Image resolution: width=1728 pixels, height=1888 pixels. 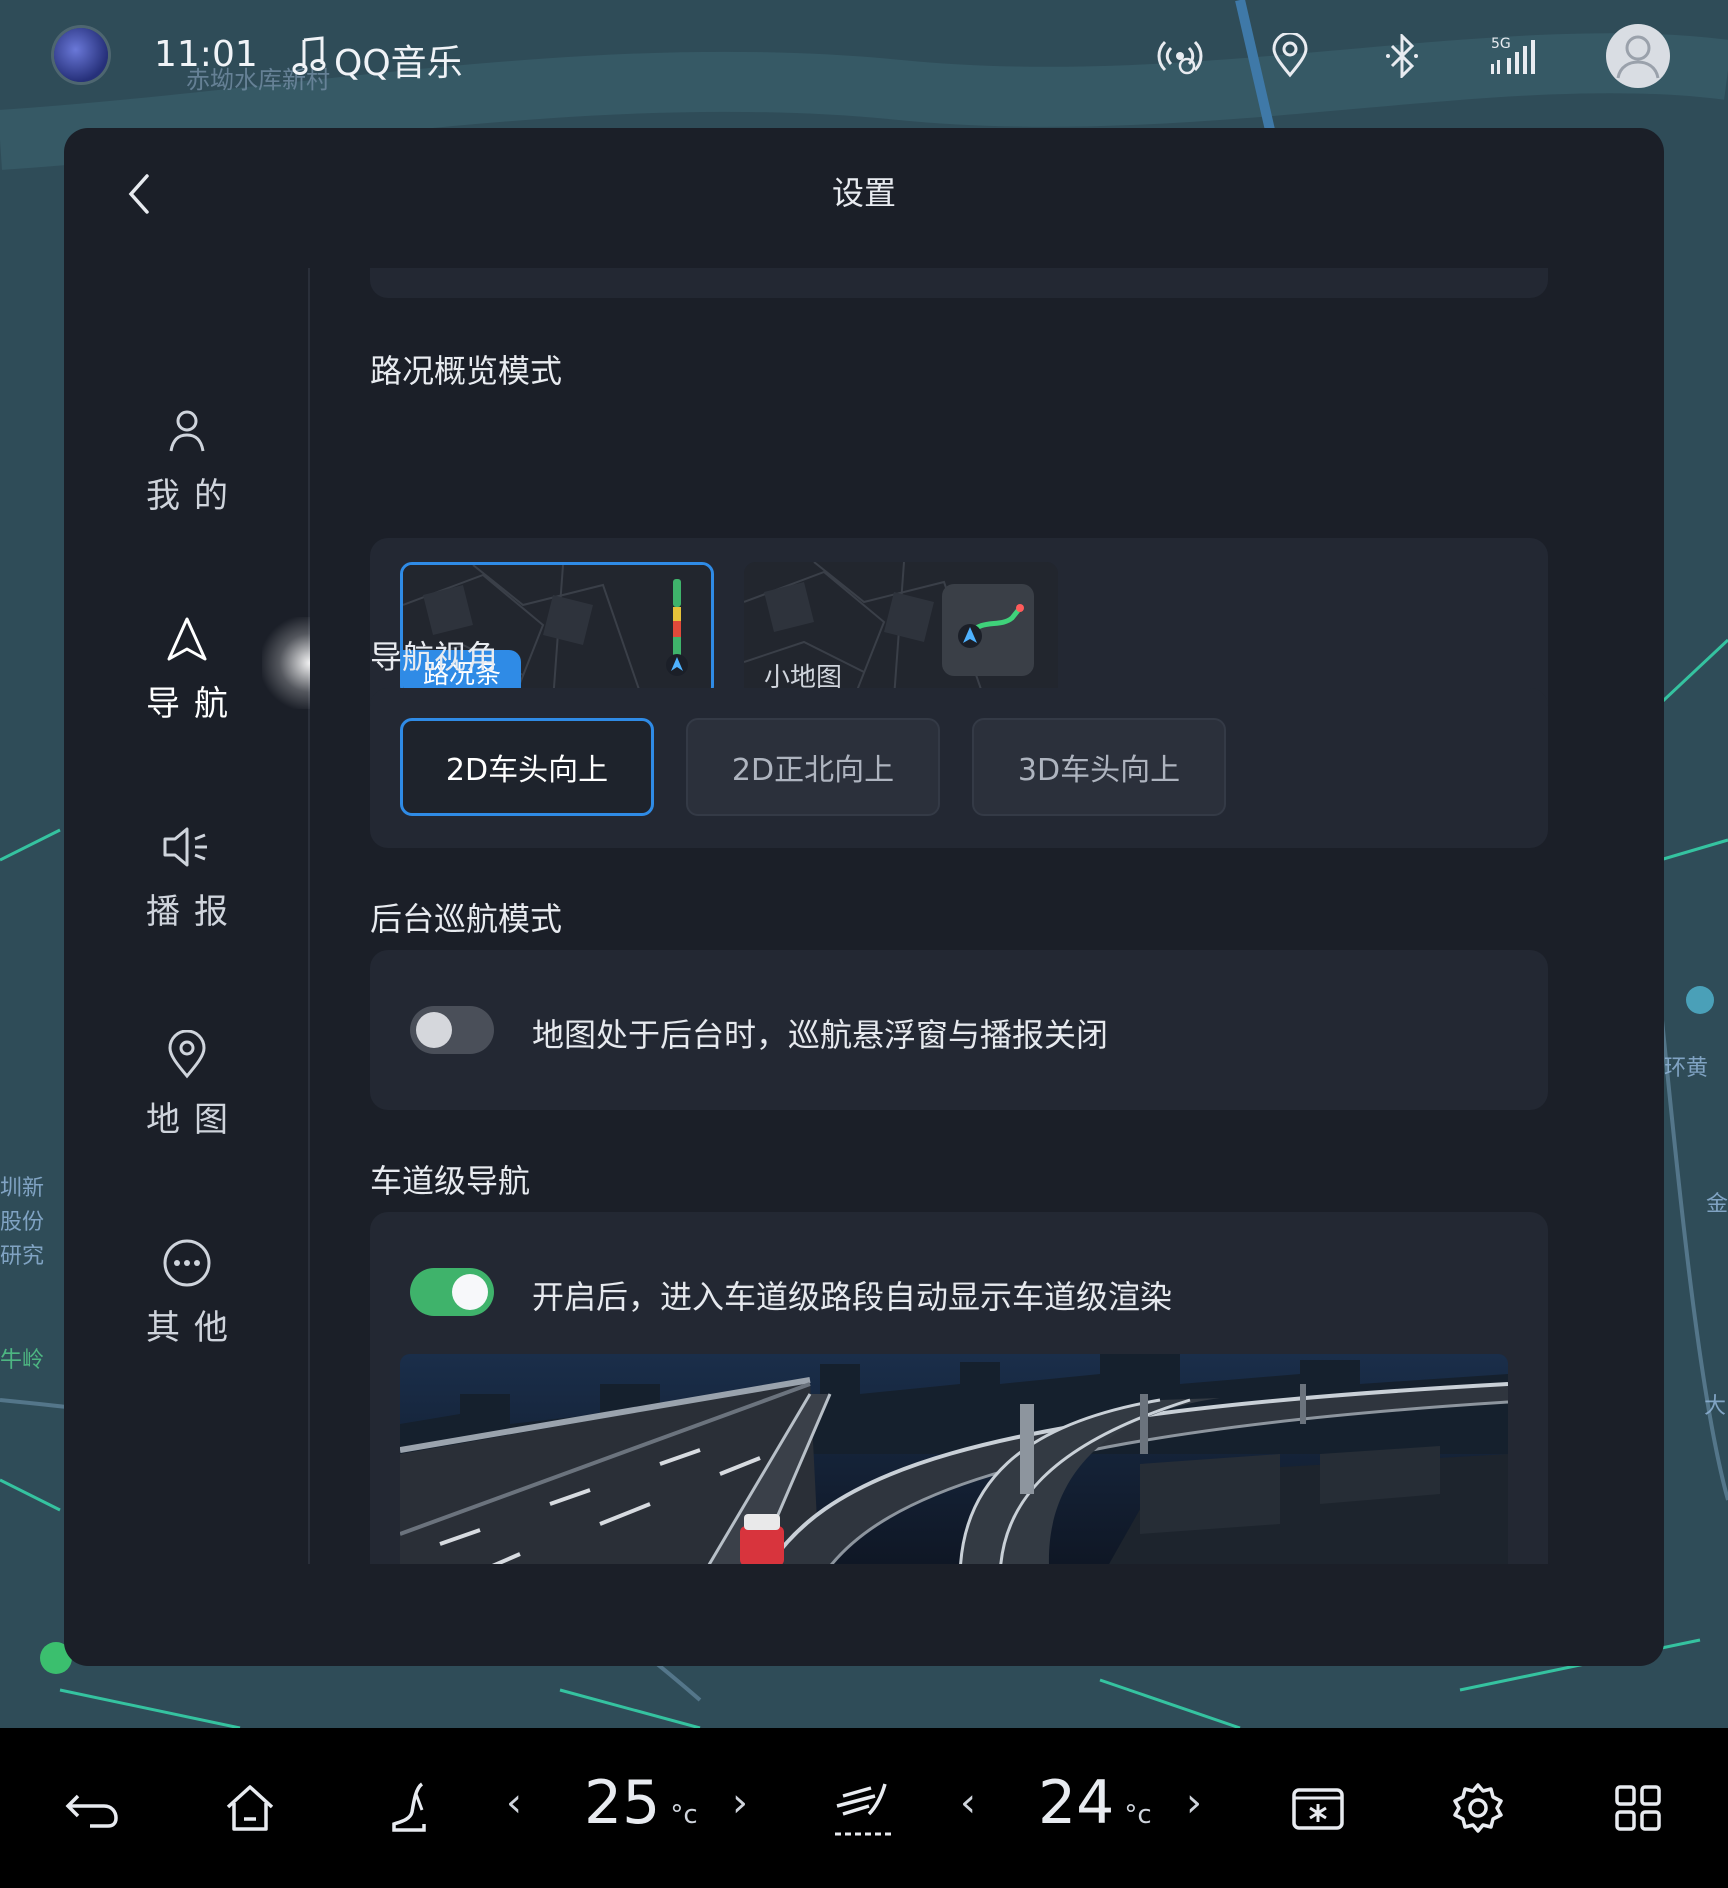 What do you see at coordinates (959, 283) in the screenshot?
I see `previous-card-remnant` at bounding box center [959, 283].